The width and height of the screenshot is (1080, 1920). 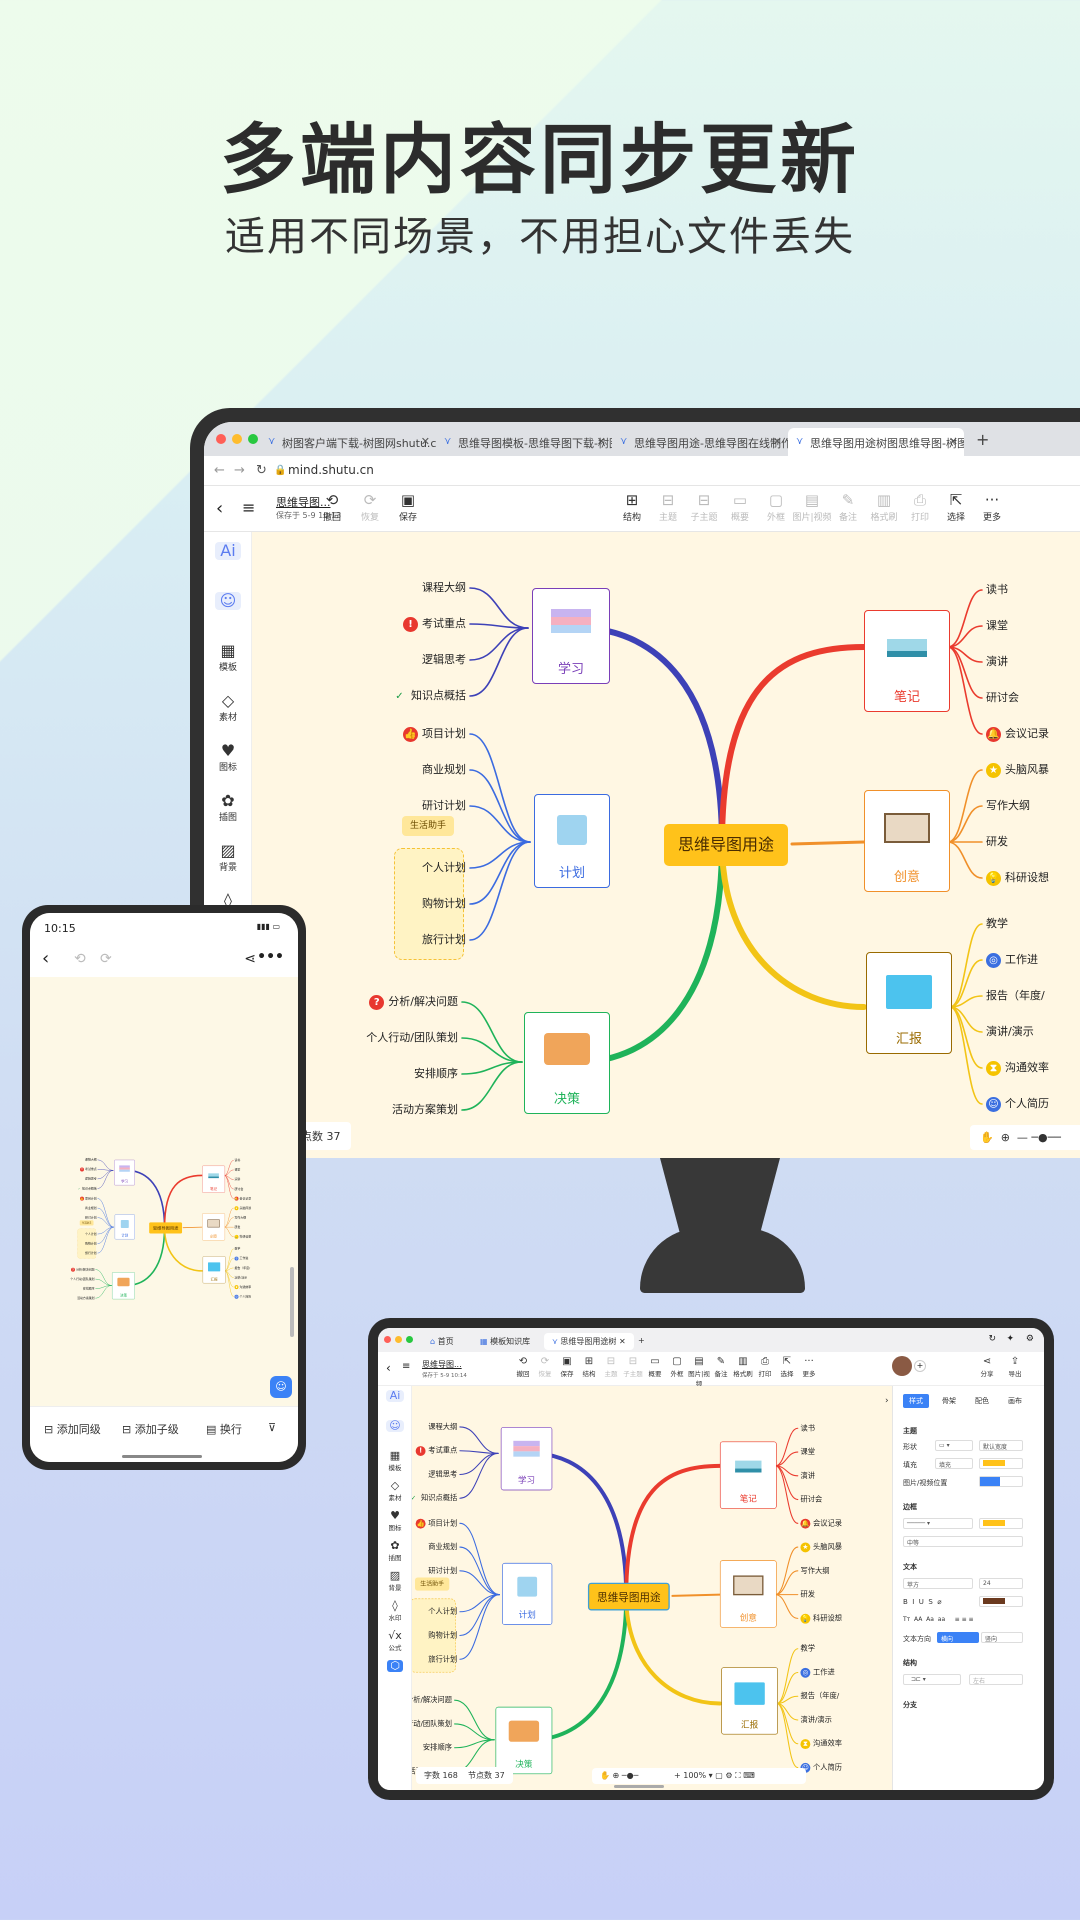 I want to click on sidebar-item-图标: ♥ 图标, so click(x=228, y=758).